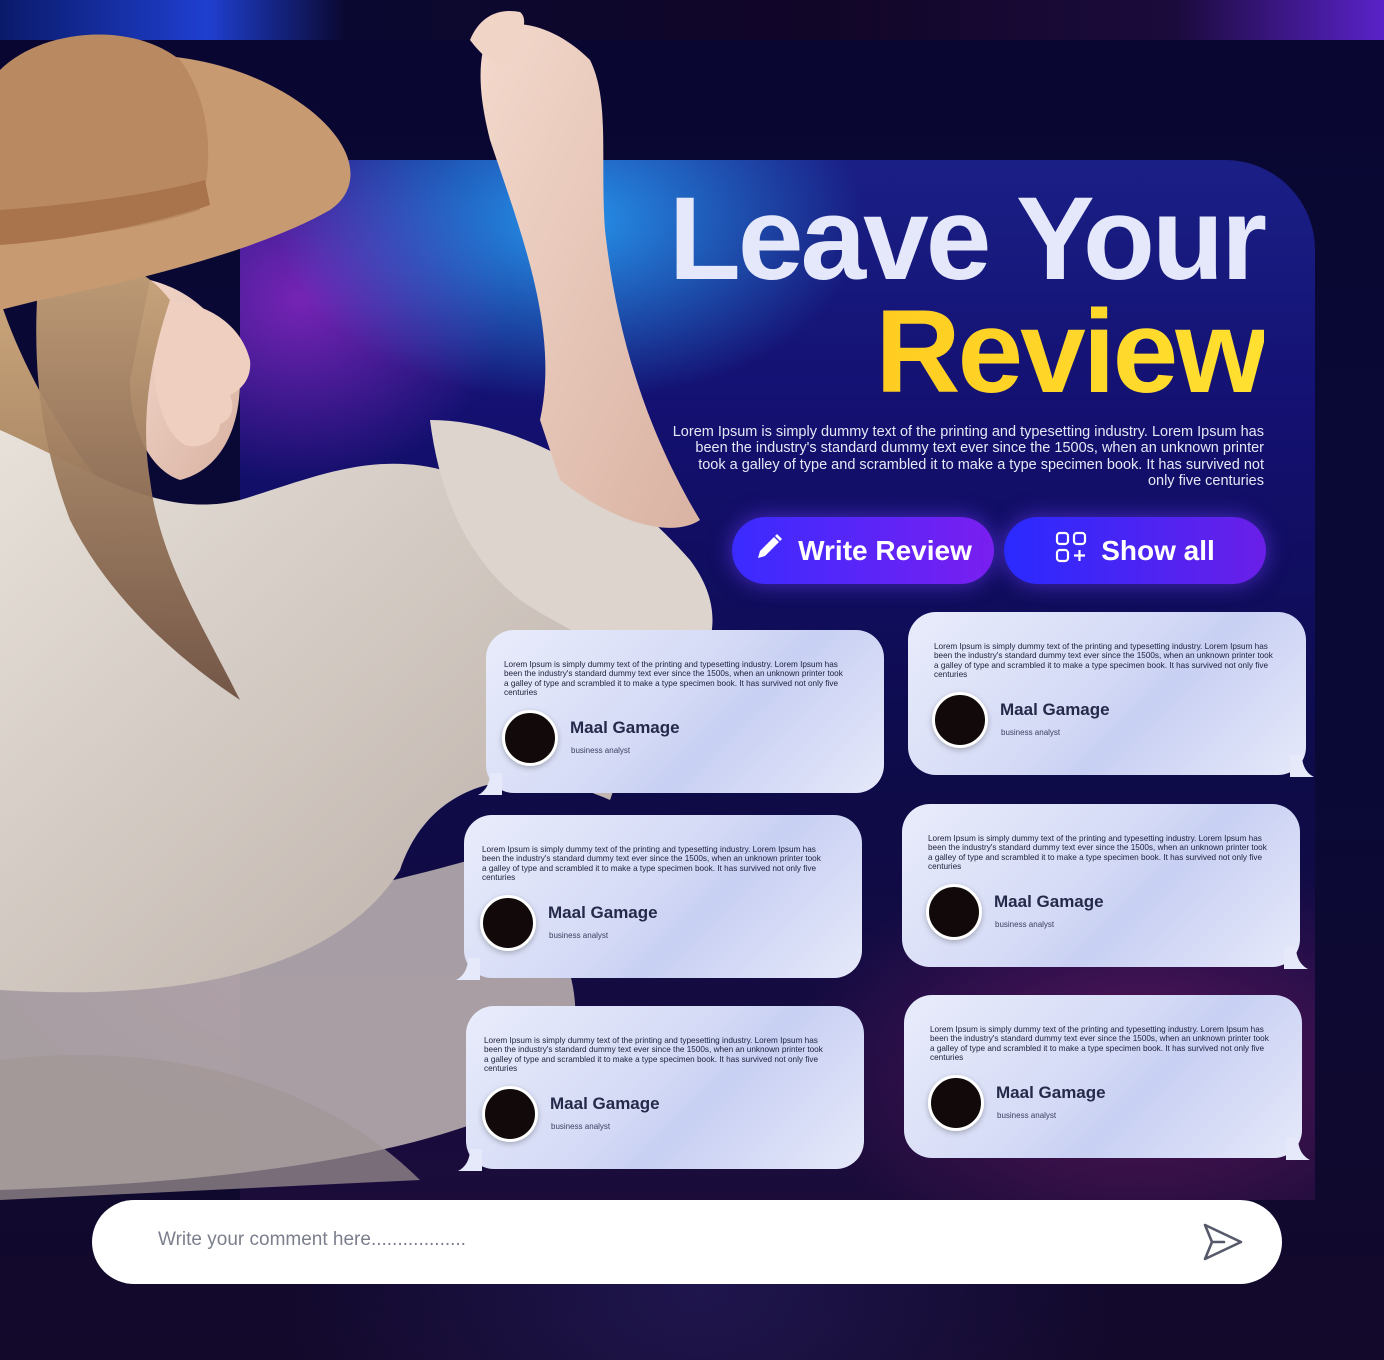 The height and width of the screenshot is (1360, 1384). I want to click on show-all-button: Show all, so click(1135, 550).